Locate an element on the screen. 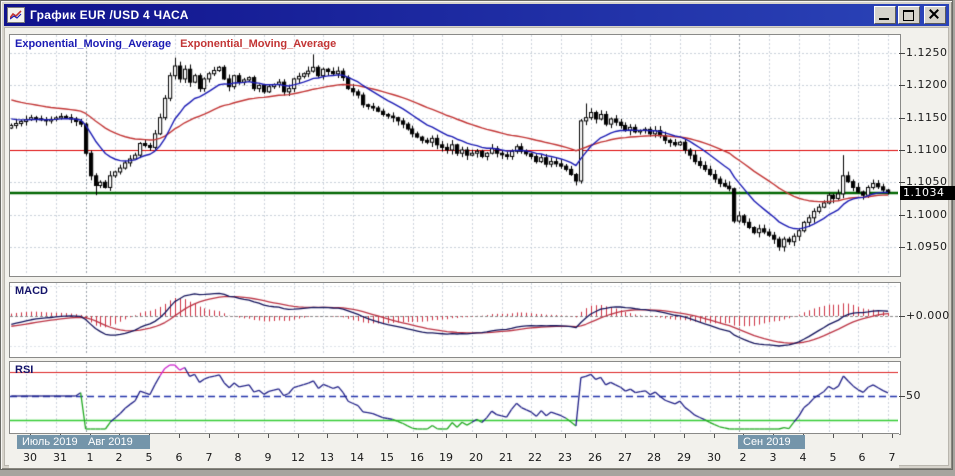 This screenshot has width=955, height=476. date-label: 26 is located at coordinates (595, 457).